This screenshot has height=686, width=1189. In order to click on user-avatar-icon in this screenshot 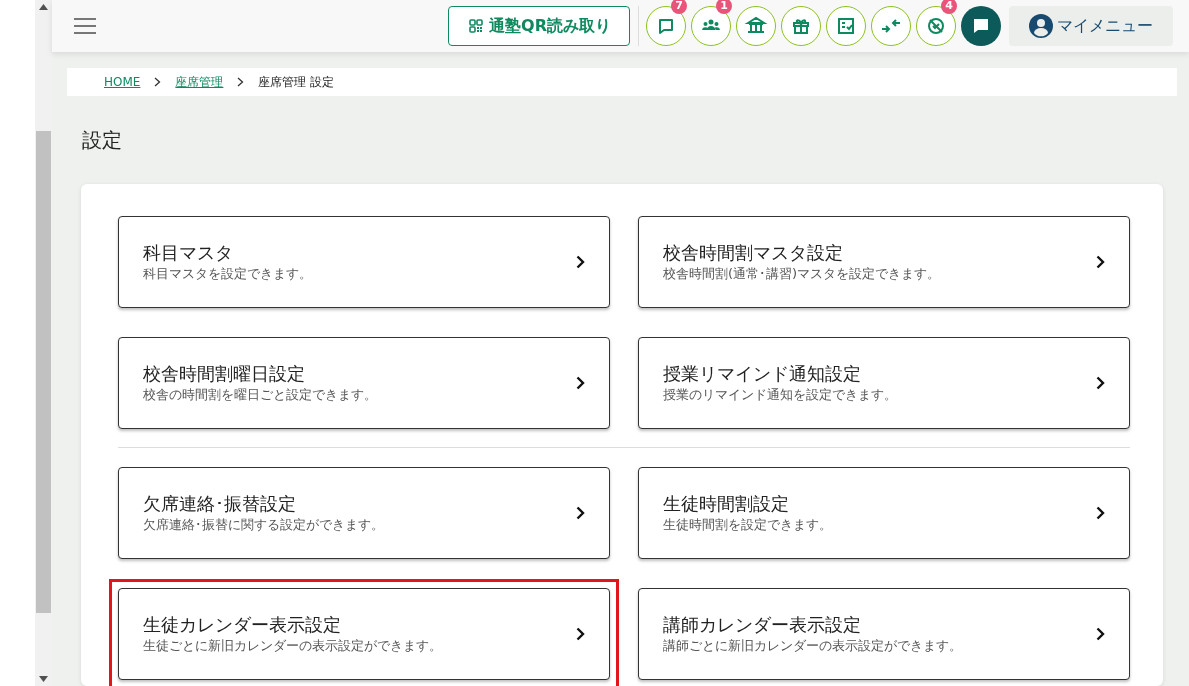, I will do `click(1041, 26)`.